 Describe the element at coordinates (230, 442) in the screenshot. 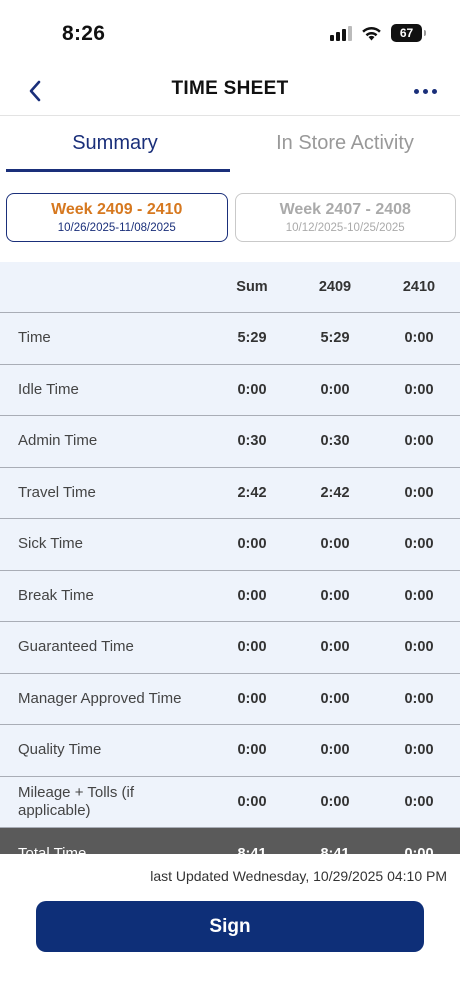

I see `table-row: Admin Time 0:30 0:30 0:00` at that location.